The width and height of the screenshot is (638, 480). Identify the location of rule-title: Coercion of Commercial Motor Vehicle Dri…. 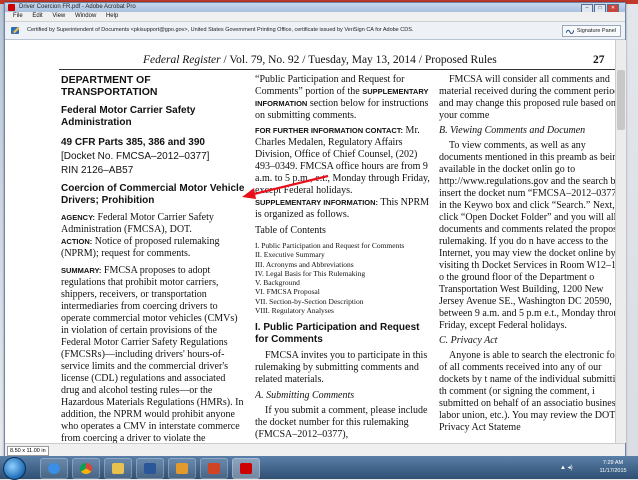
(153, 194).